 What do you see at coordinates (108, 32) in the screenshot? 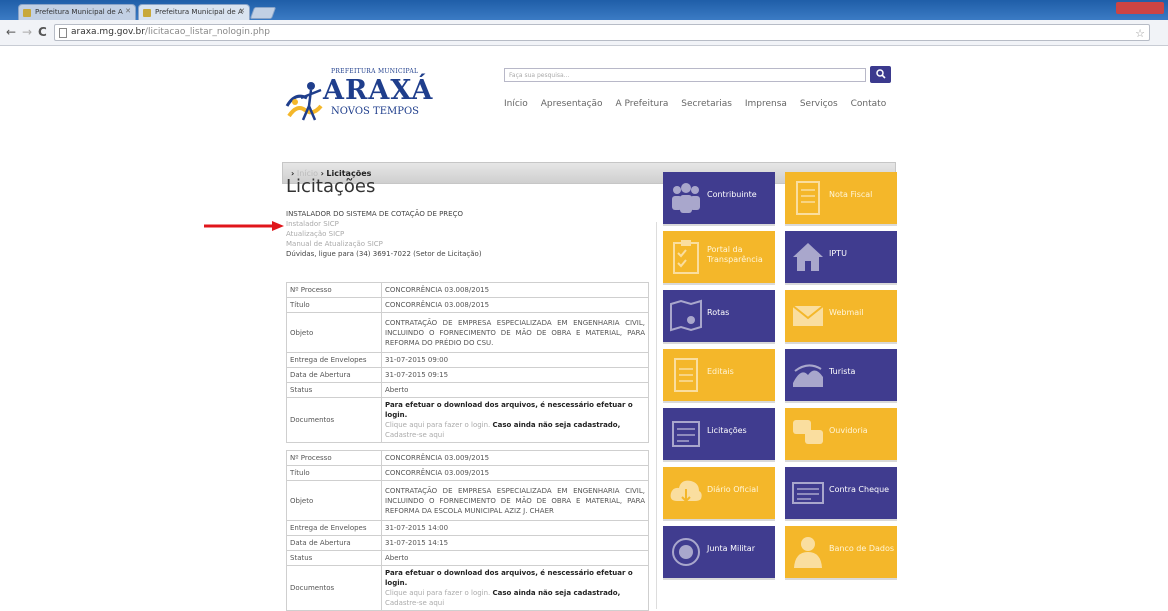
I see `url-host: araxa.mg.gov.br` at bounding box center [108, 32].